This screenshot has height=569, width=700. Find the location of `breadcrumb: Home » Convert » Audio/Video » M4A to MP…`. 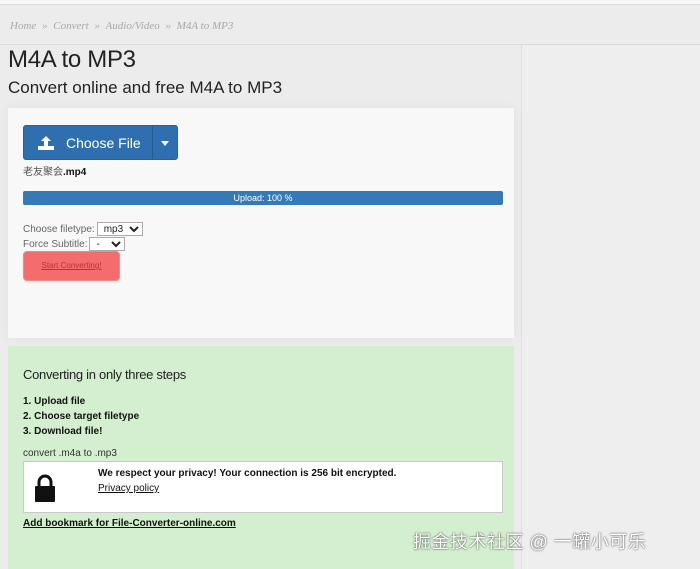

breadcrumb: Home » Convert » Audio/Video » M4A to MP… is located at coordinates (123, 26).